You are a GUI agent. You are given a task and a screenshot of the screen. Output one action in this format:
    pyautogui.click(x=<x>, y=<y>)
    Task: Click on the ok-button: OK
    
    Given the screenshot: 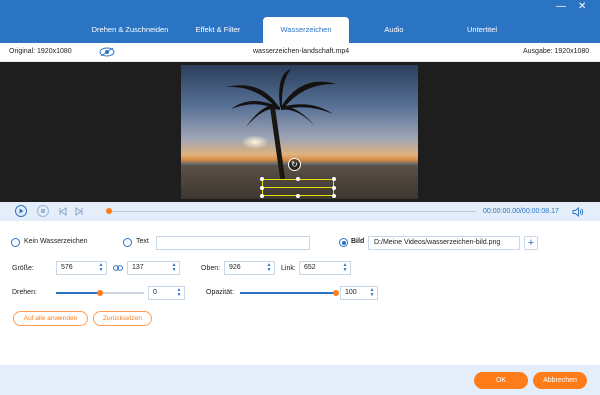 What is the action you would take?
    pyautogui.click(x=501, y=380)
    